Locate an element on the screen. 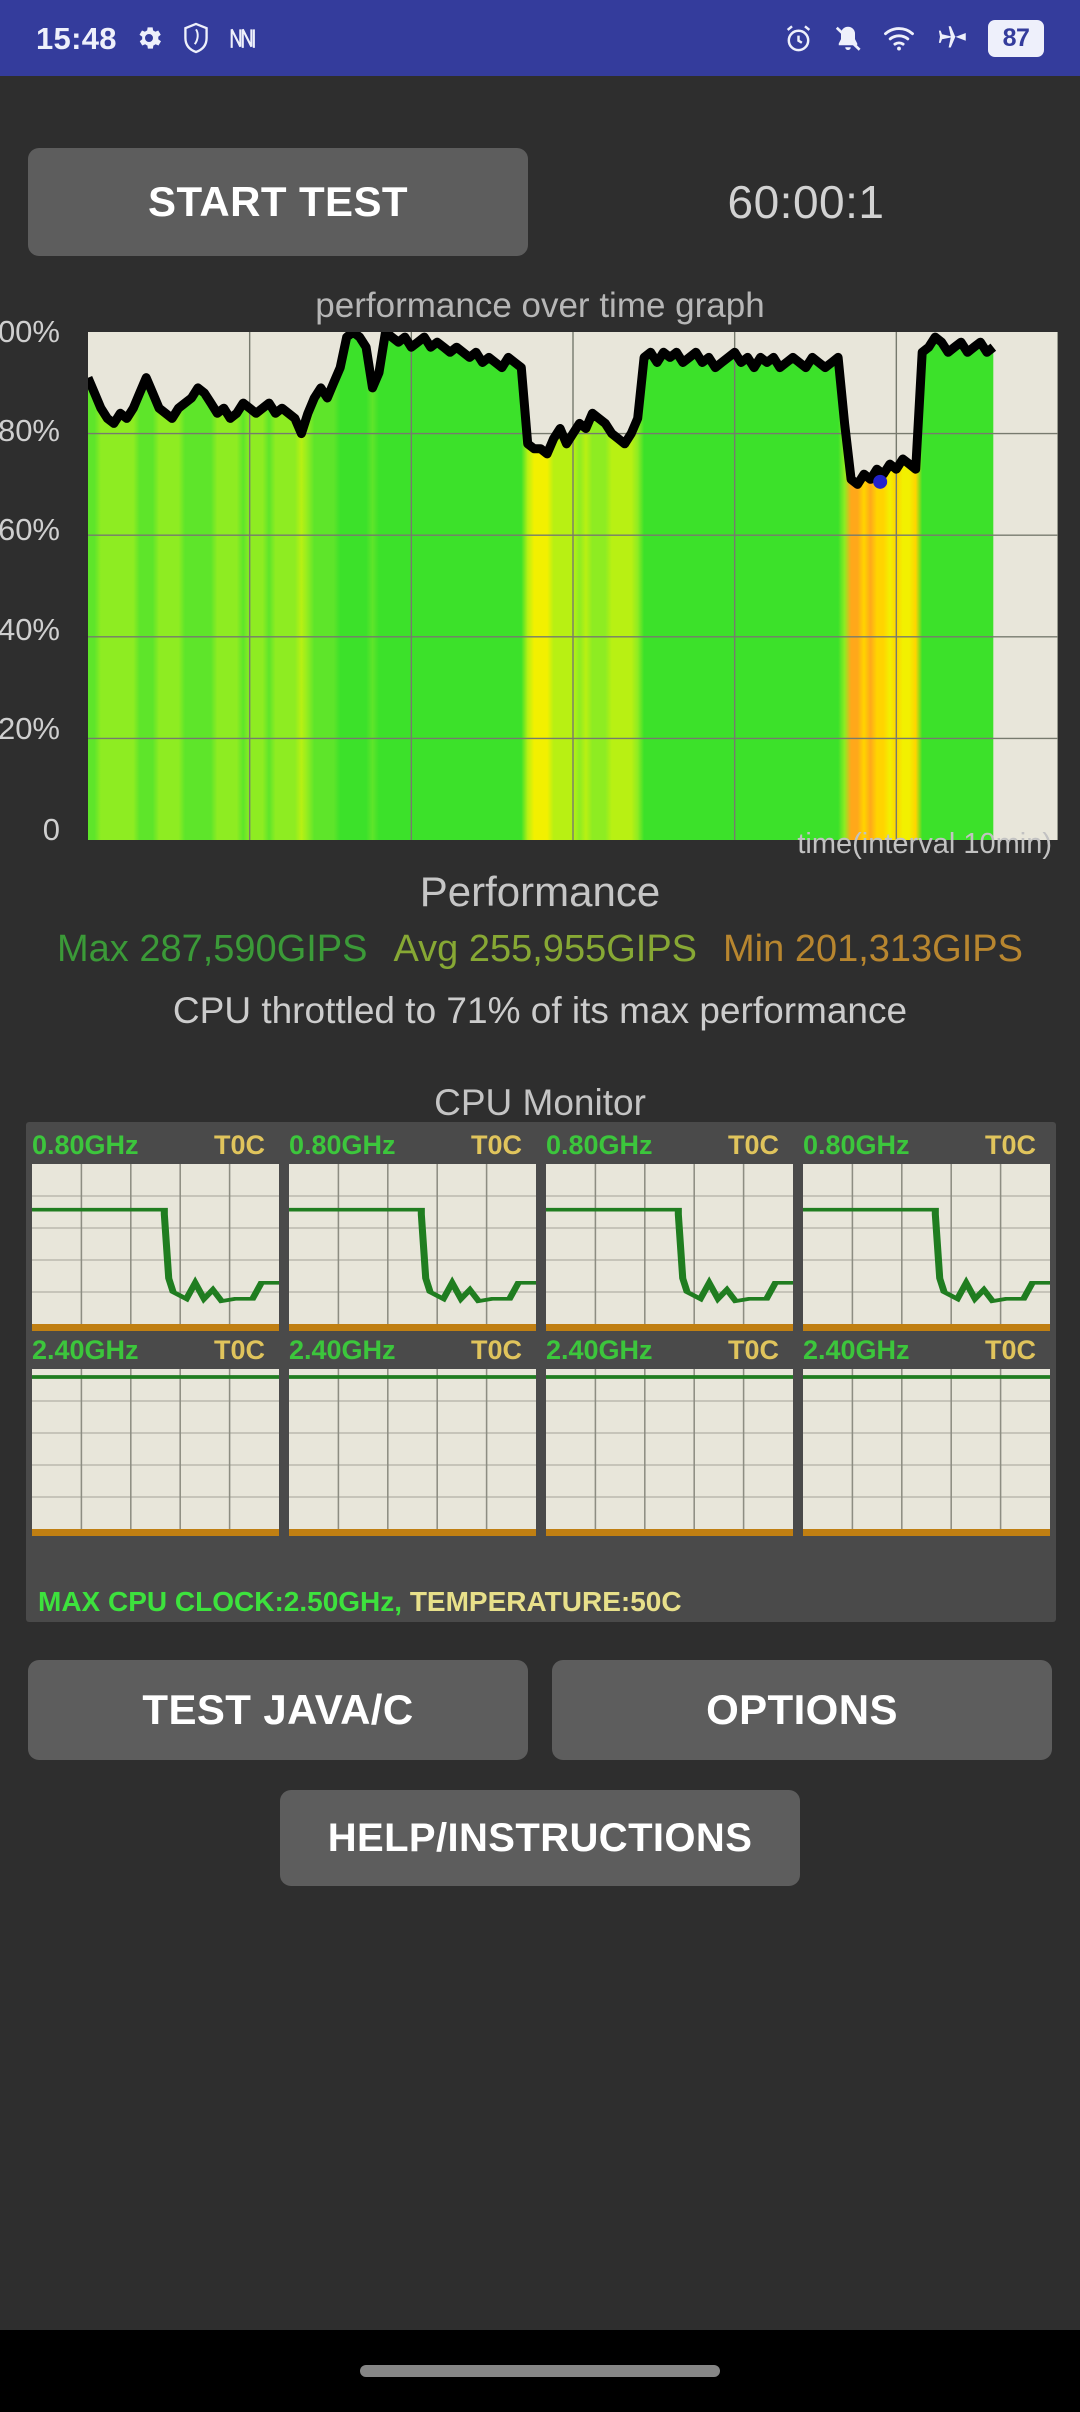  cpu-monitor-row-top: 0.80GHz T0C 0.80GHz T0C 0.80GHz T0C 0.80GHz T0C is located at coordinates (541, 1228).